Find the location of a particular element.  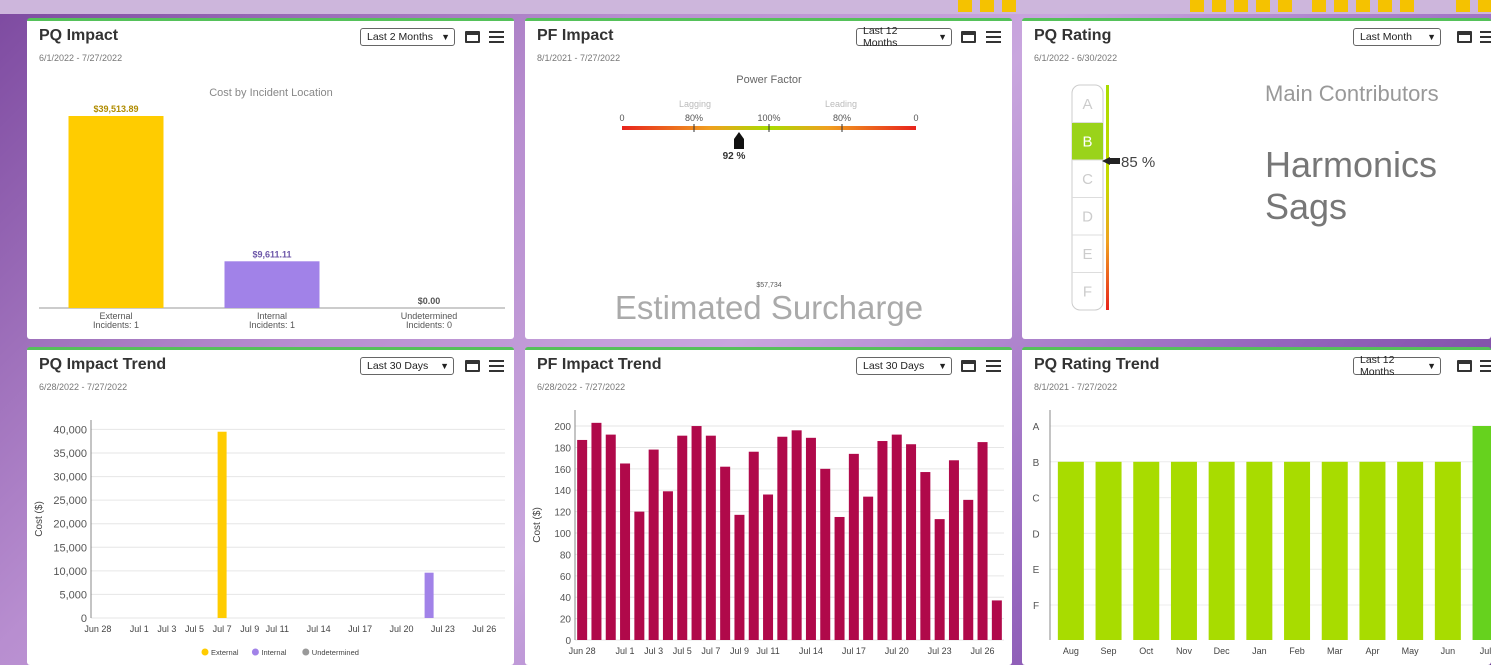

gauge-title: Power Factor is located at coordinates (769, 80).